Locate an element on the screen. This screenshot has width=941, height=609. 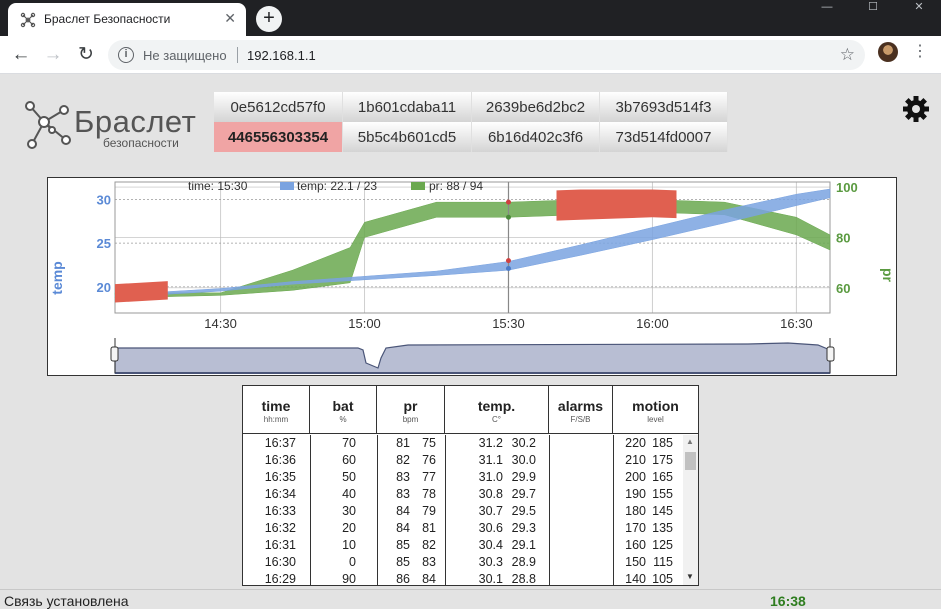
scroll-down-icon: ▼ is located at coordinates (690, 576).